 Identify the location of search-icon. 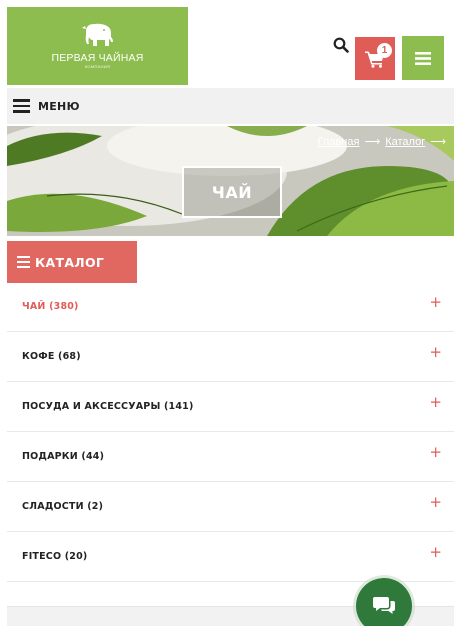
(341, 45).